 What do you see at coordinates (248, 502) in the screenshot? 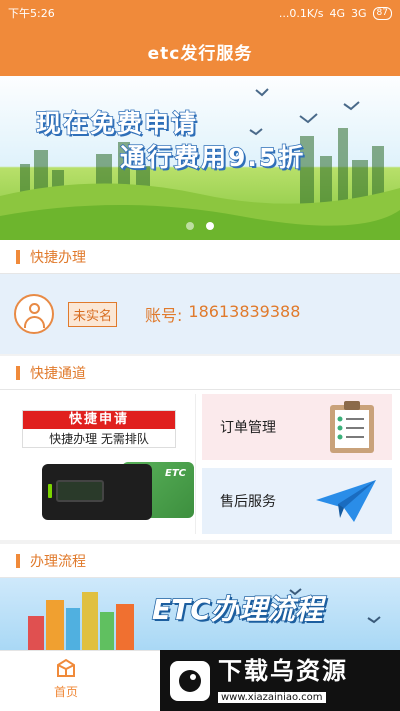
I see `after-sales-label: 售后服务` at bounding box center [248, 502].